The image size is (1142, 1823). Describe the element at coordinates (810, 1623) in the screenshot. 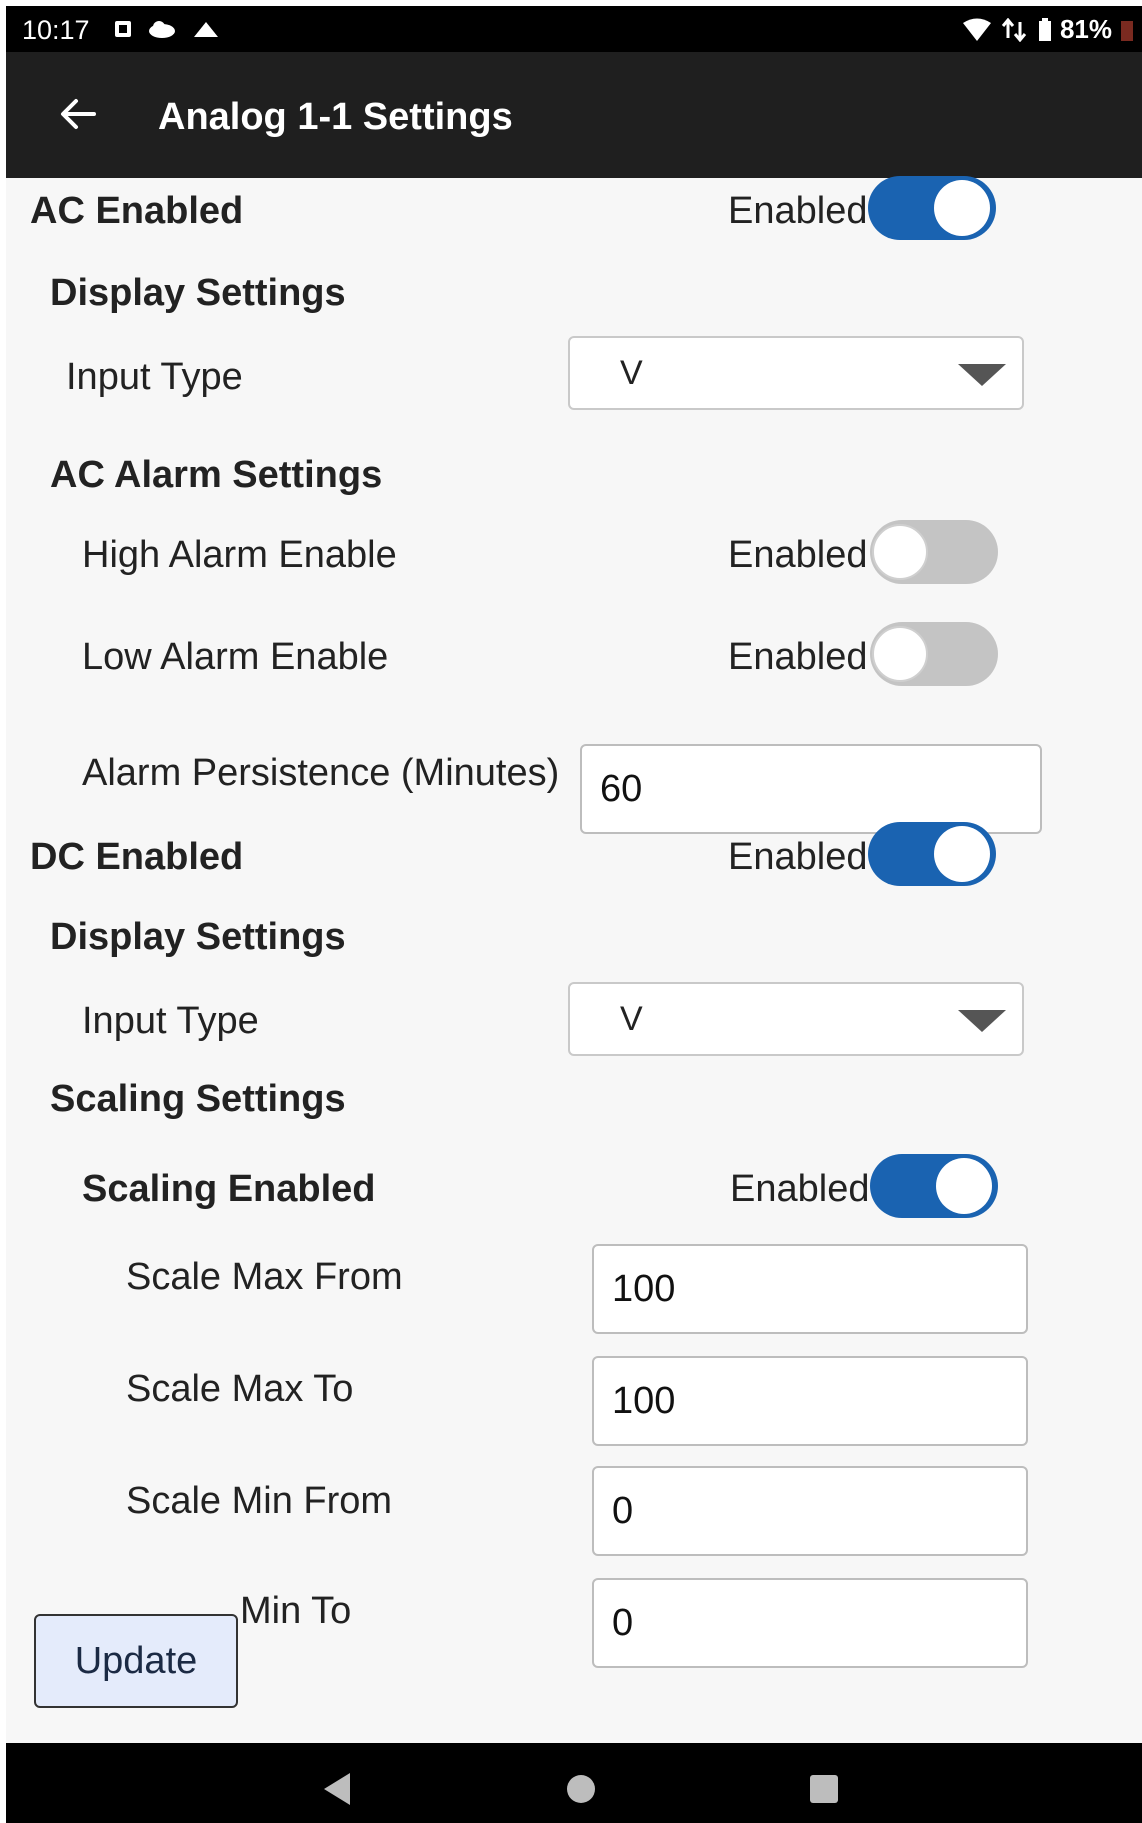

I see `scale-min-to-input: 0` at that location.